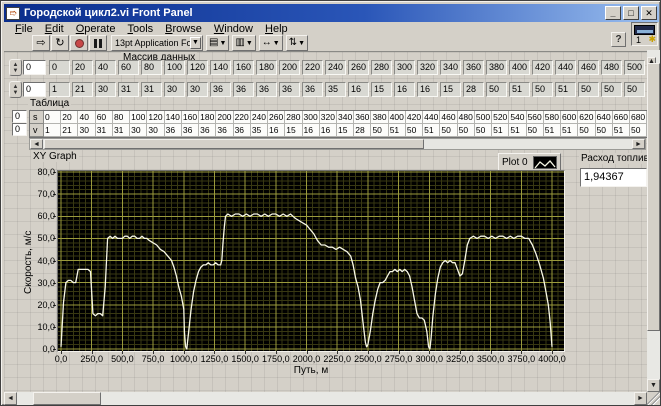  Describe the element at coordinates (358, 67) in the screenshot. I see `array1-element: 260` at that location.